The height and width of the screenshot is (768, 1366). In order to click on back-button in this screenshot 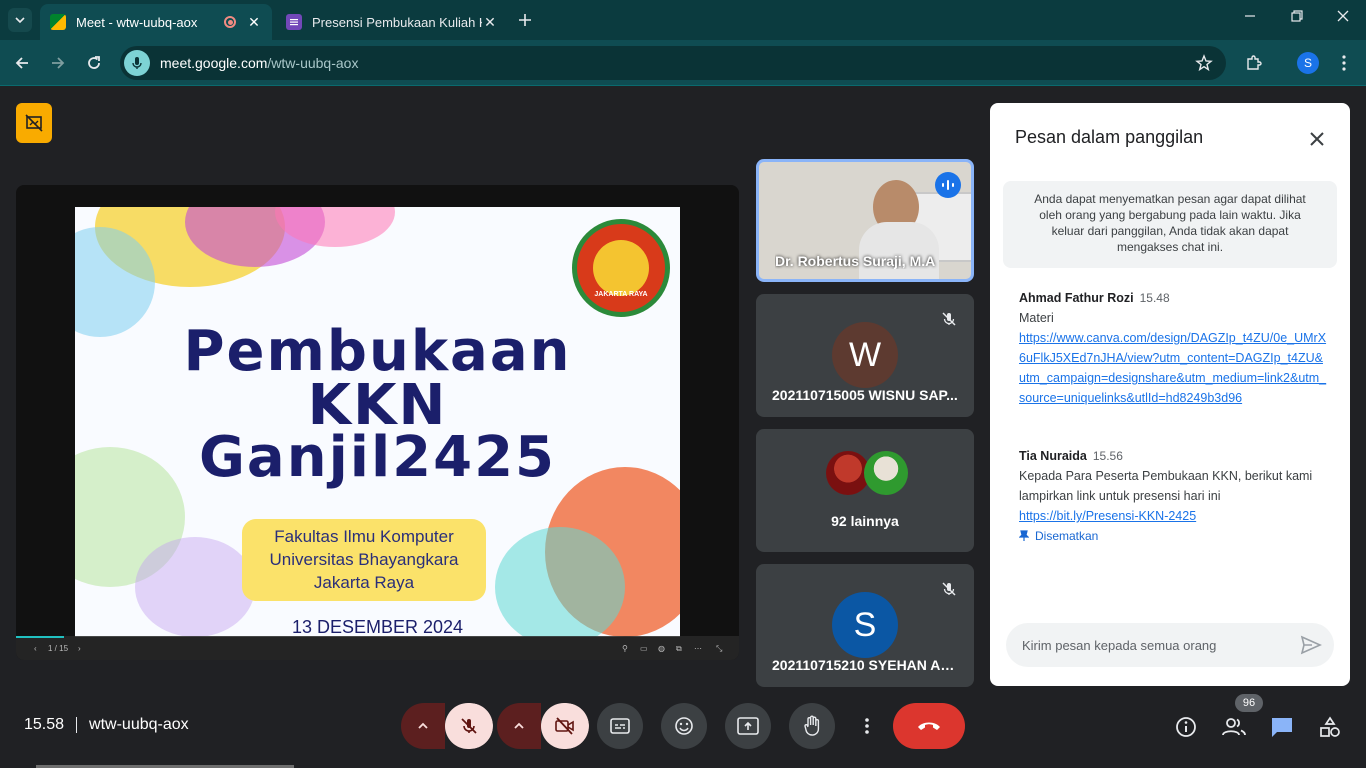, I will do `click(22, 63)`.